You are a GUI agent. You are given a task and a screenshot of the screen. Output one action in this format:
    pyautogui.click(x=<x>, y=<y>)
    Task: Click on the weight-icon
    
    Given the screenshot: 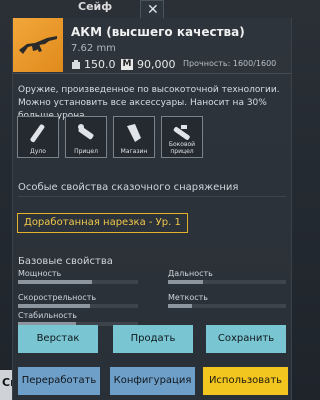 What is the action you would take?
    pyautogui.click(x=76, y=64)
    